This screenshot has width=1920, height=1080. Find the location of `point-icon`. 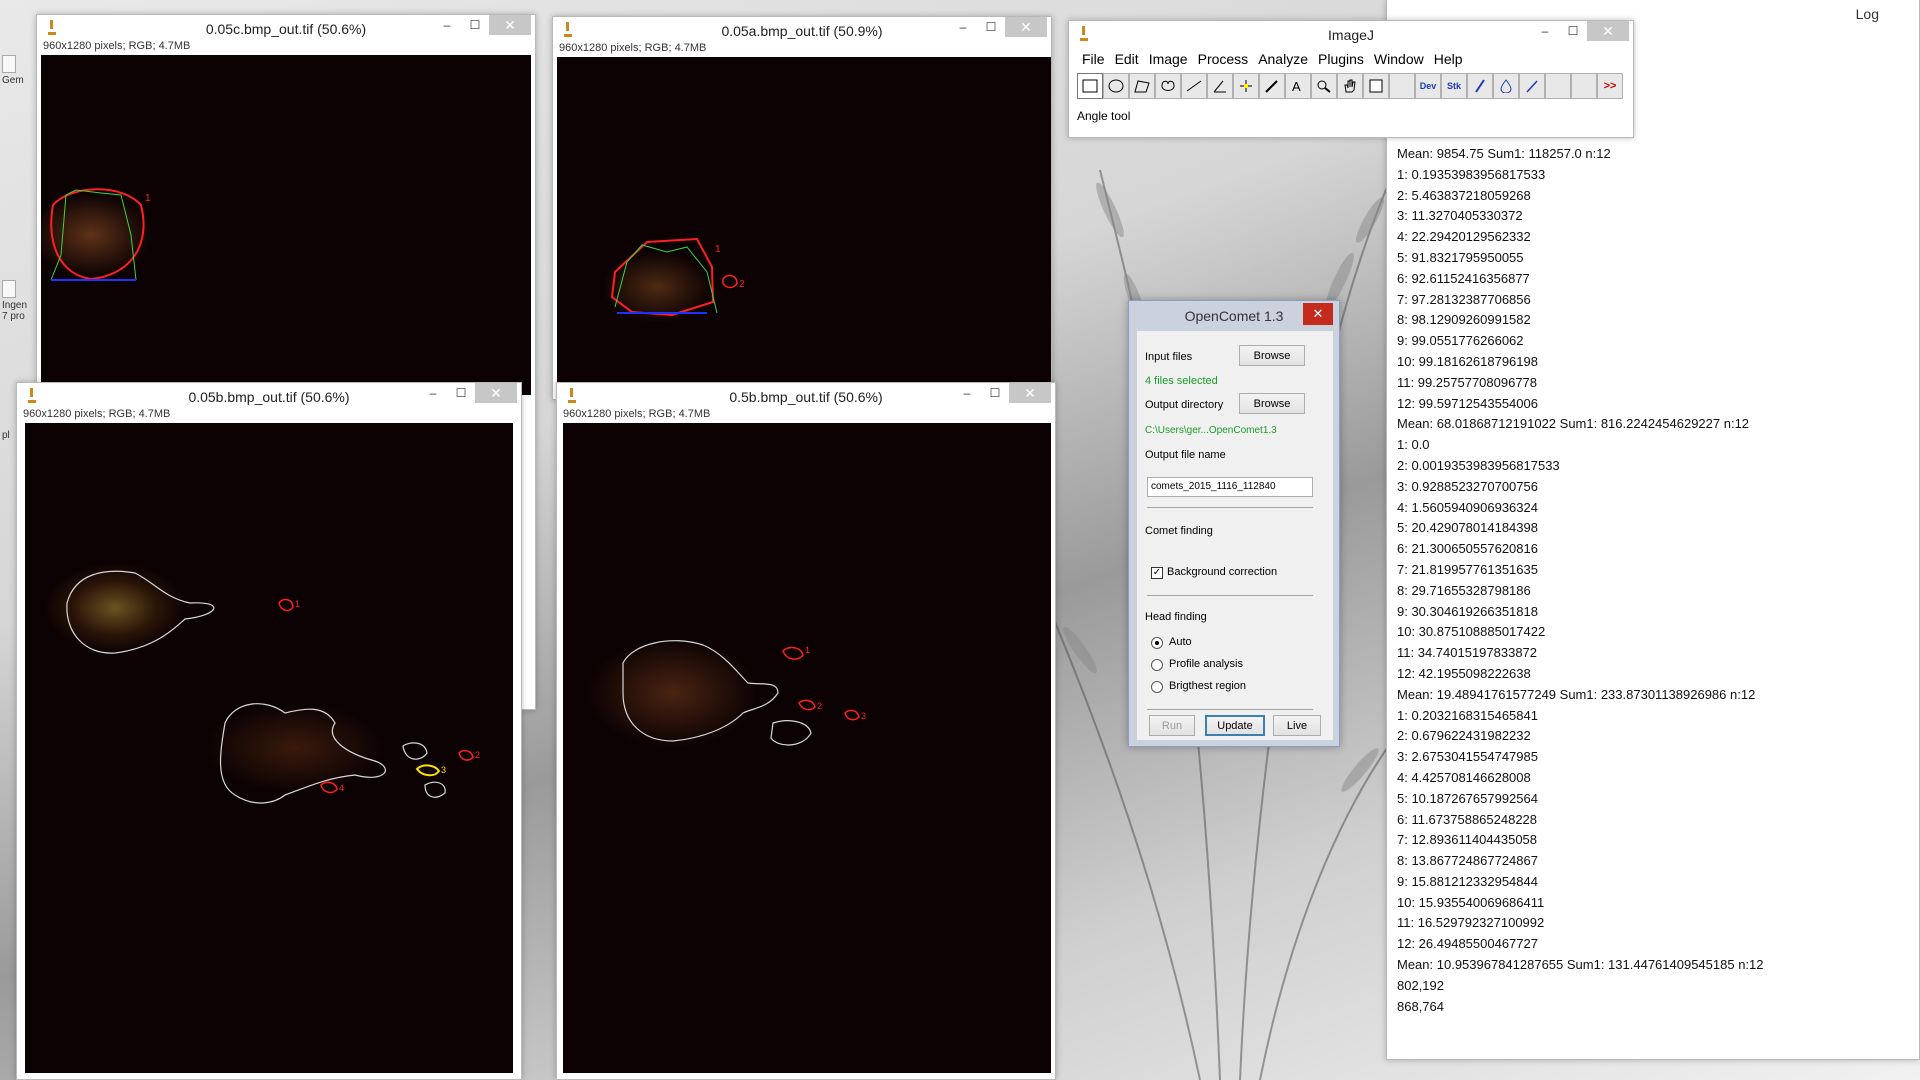

point-icon is located at coordinates (1246, 86).